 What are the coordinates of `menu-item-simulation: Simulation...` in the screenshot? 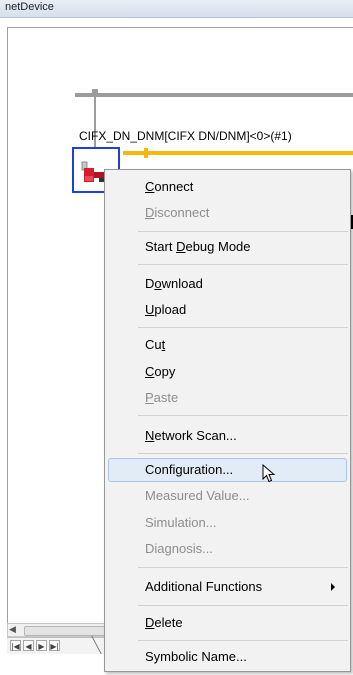 It's located at (181, 522).